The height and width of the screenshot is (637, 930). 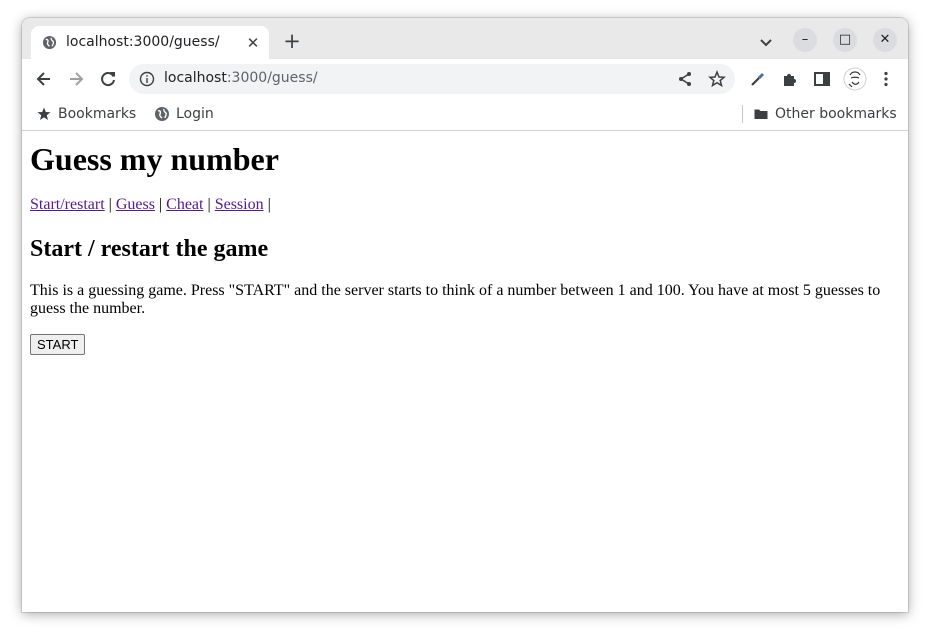 I want to click on nav-link-start-restart: Start/restart, so click(x=67, y=204).